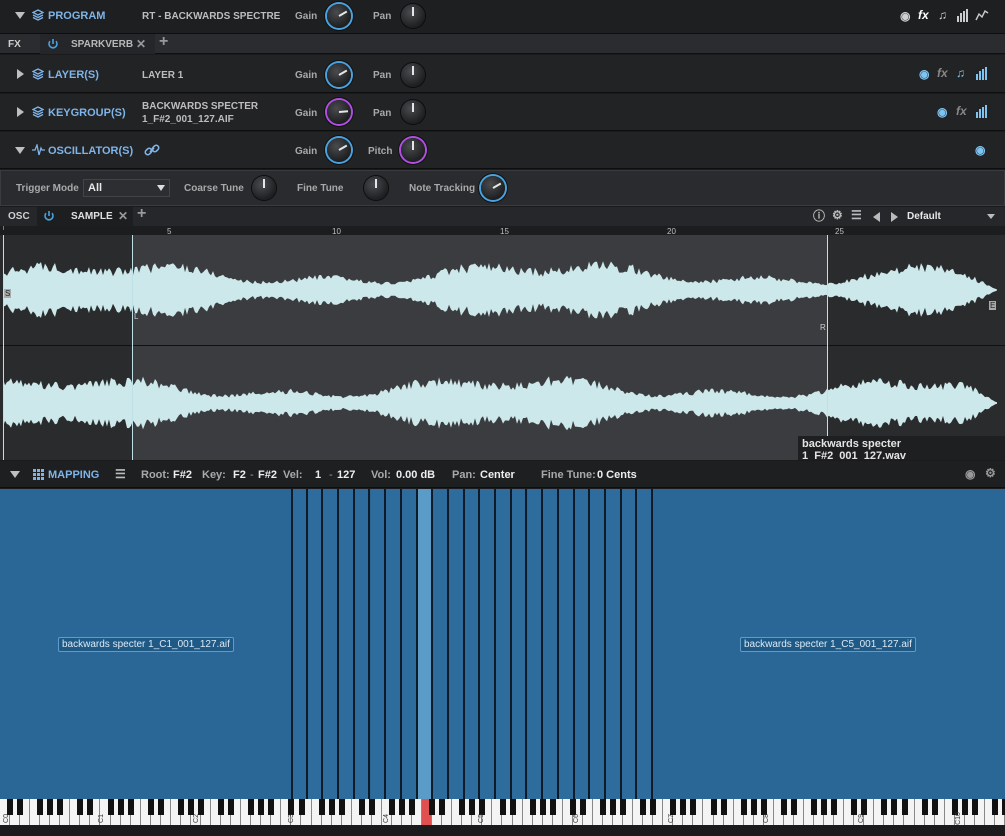 Image resolution: width=1005 pixels, height=836 pixels. I want to click on settings-icon: ⚙, so click(837, 215).